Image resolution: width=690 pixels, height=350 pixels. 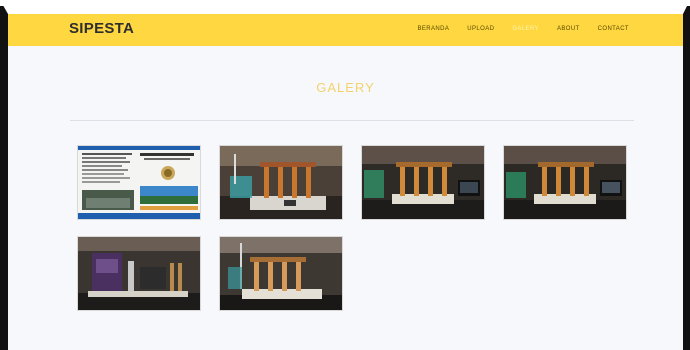 I want to click on gallery-image-brochure, so click(x=139, y=182).